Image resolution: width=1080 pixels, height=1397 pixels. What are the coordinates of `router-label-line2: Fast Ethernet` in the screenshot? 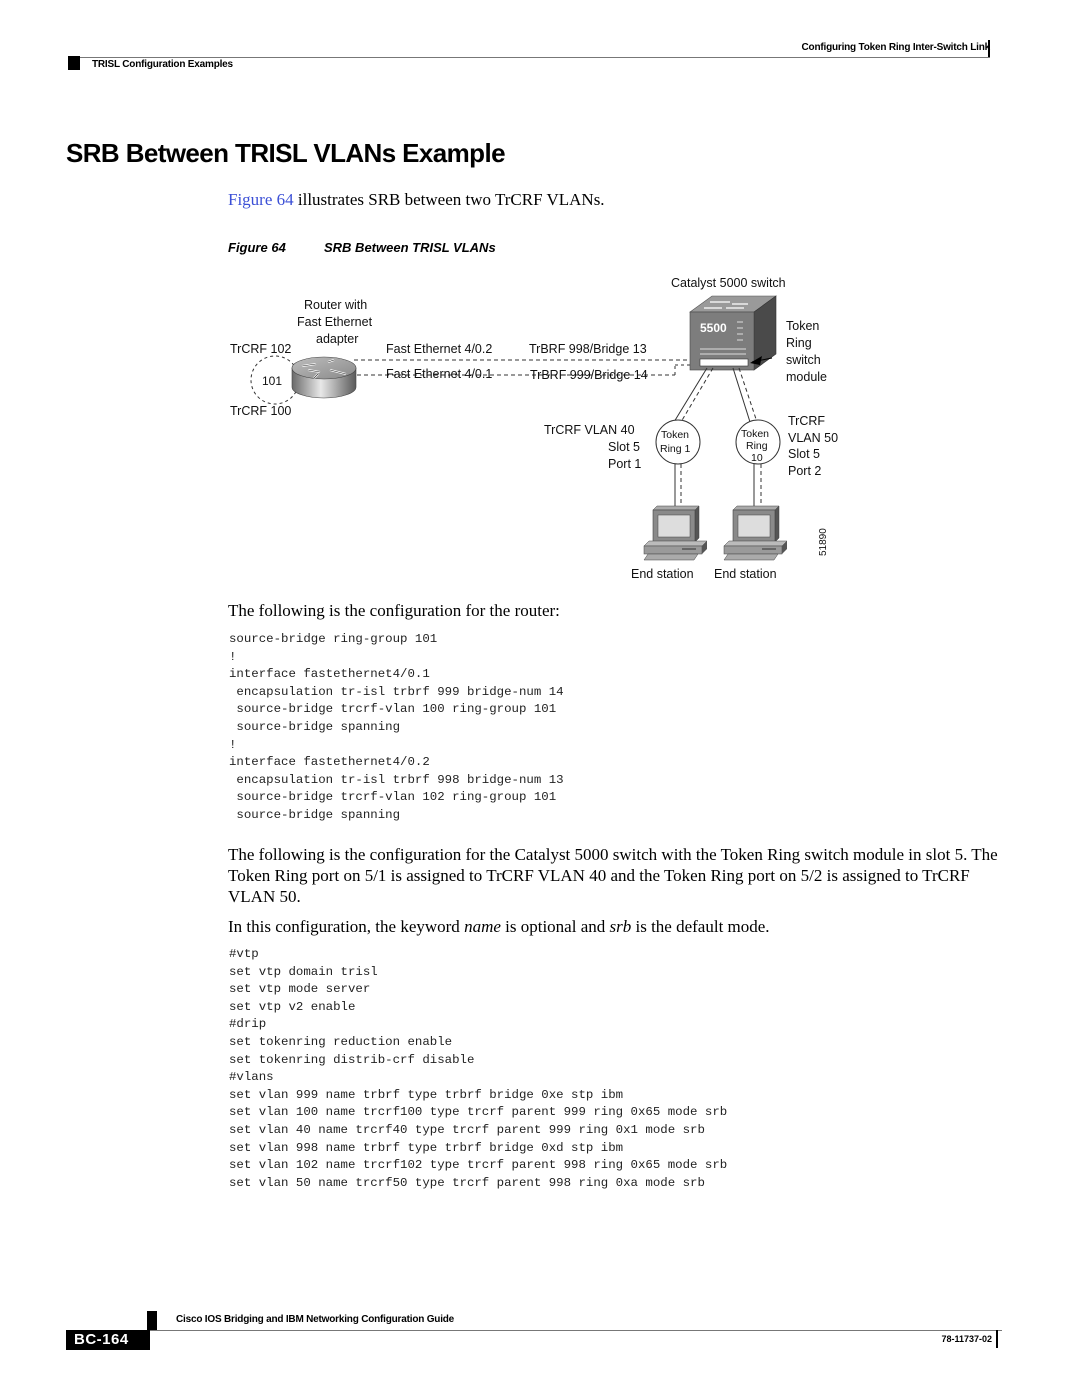 It's located at (335, 322).